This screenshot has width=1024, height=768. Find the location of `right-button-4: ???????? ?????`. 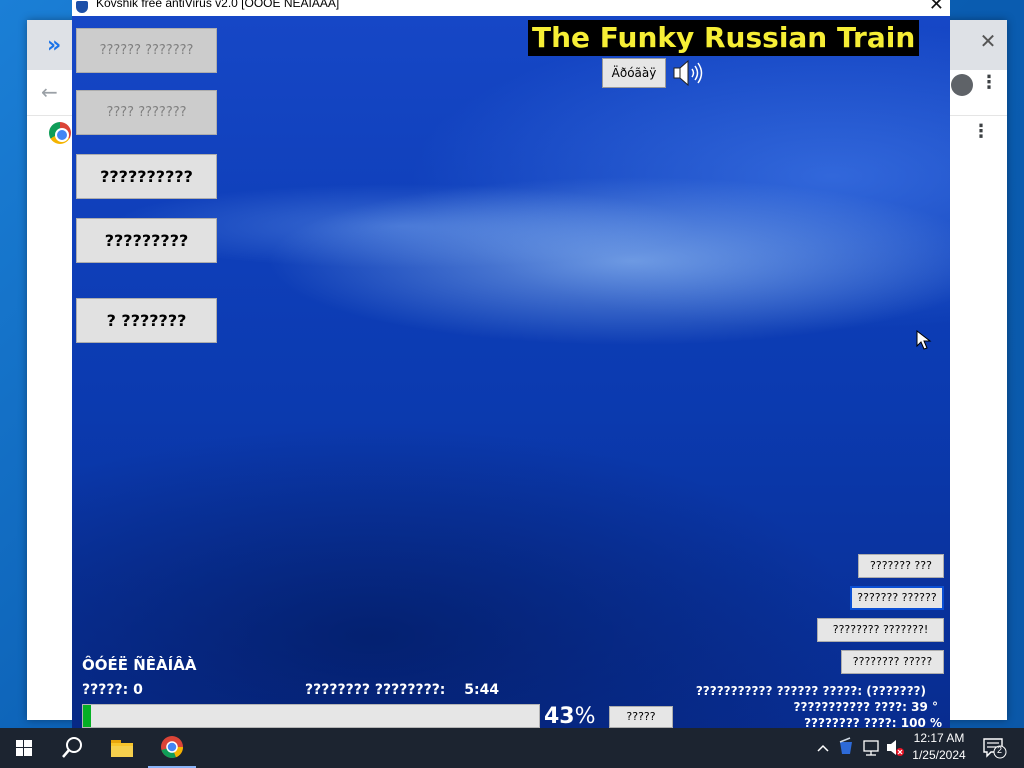

right-button-4: ???????? ????? is located at coordinates (892, 662).